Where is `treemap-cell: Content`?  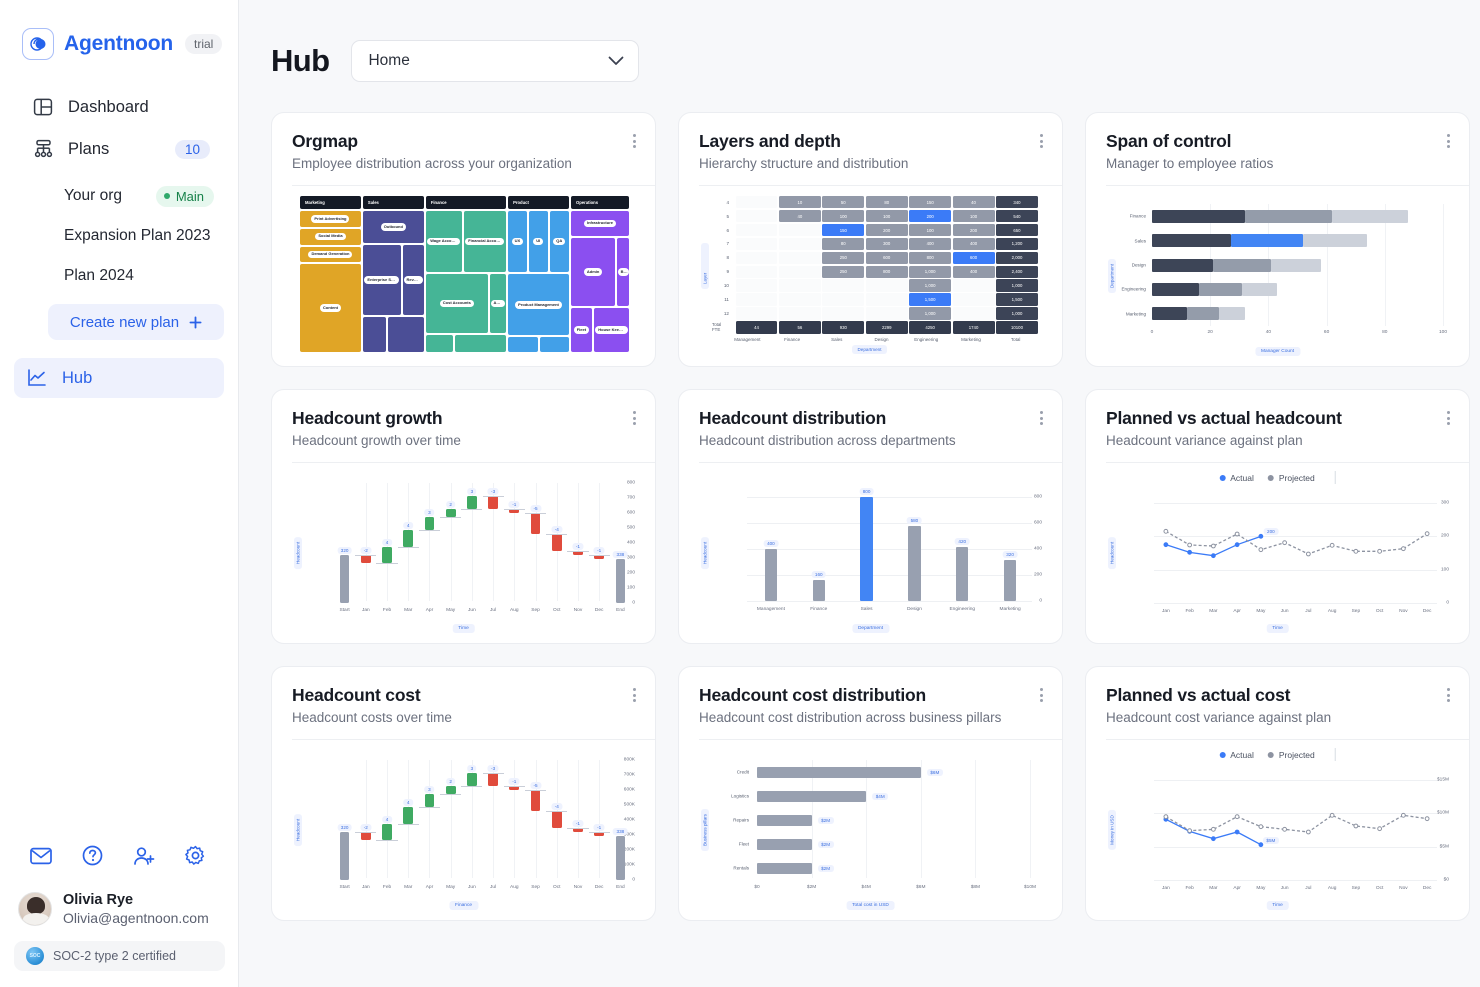
treemap-cell: Content is located at coordinates (330, 308).